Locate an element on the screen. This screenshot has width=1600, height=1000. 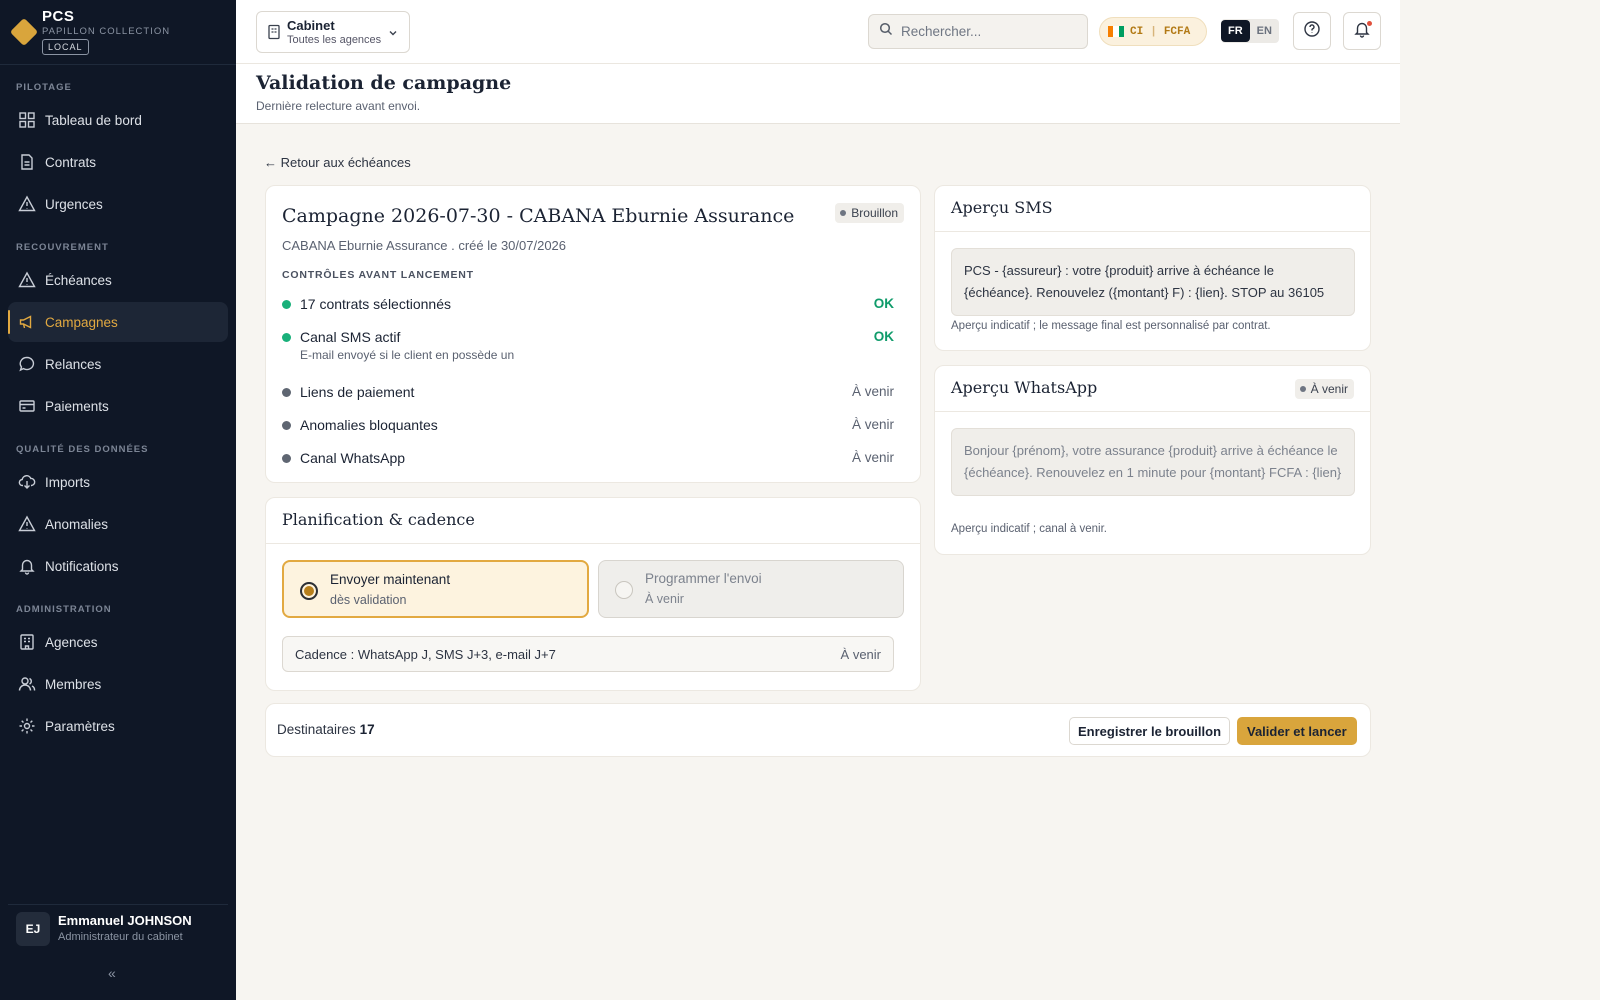
sidebar-item-label: Échéances is located at coordinates (78, 280).